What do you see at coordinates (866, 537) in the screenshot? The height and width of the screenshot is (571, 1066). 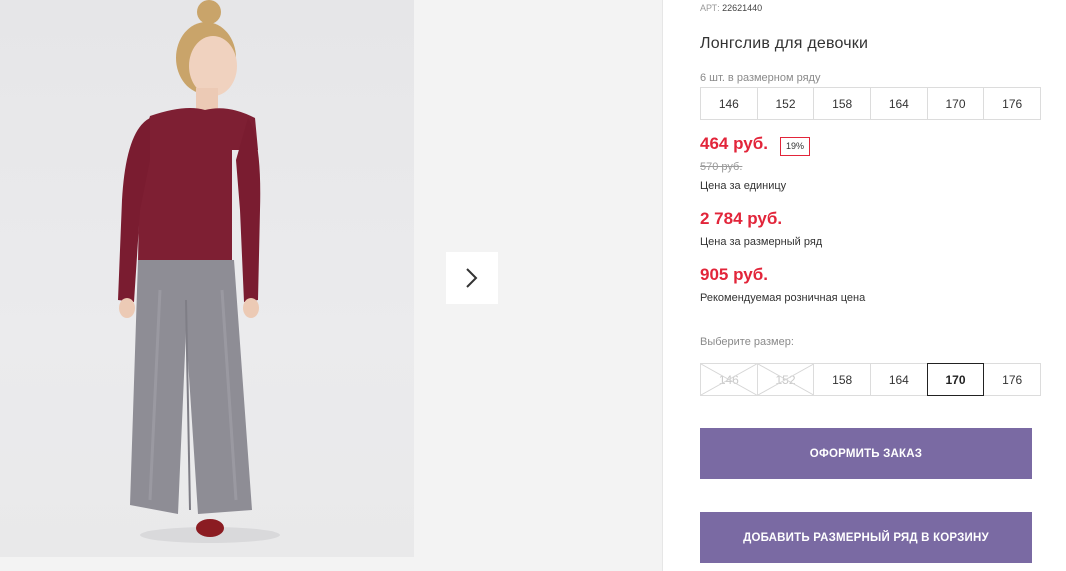 I see `add-size-row-to-cart-button: ДОБАВИТЬ РАЗМЕРНЫЙ РЯД В КОРЗИНУ` at bounding box center [866, 537].